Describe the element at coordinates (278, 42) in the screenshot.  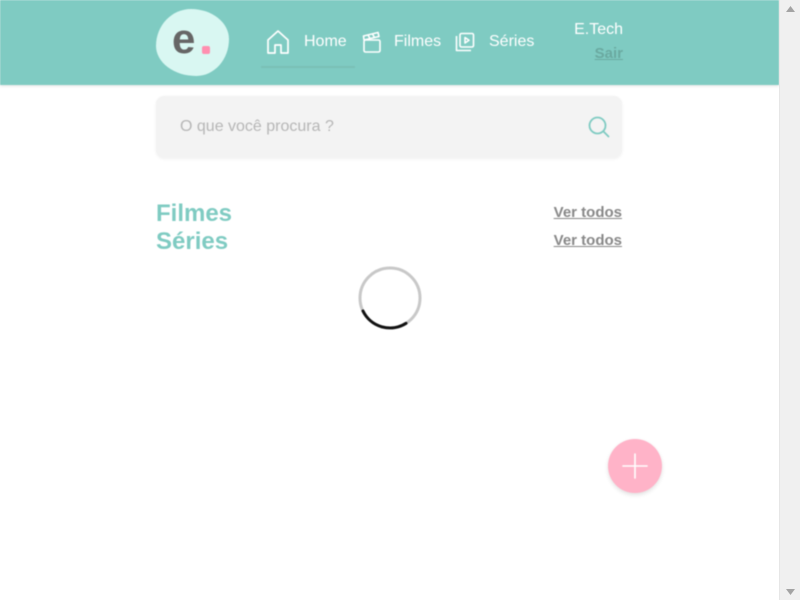
I see `home-icon` at that location.